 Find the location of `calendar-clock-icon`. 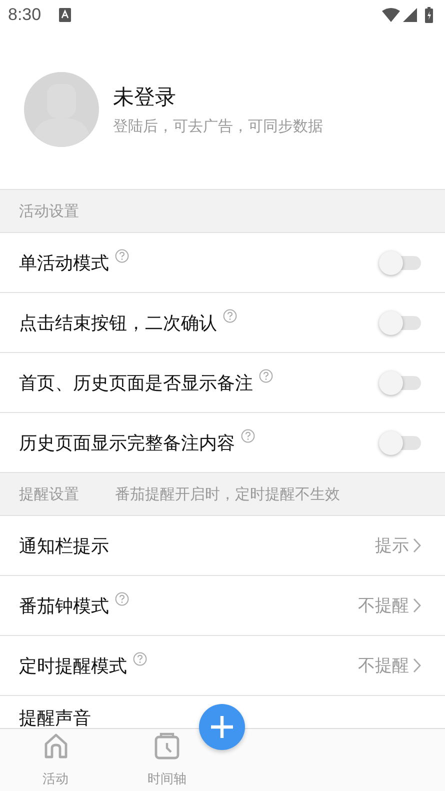

calendar-clock-icon is located at coordinates (167, 746).